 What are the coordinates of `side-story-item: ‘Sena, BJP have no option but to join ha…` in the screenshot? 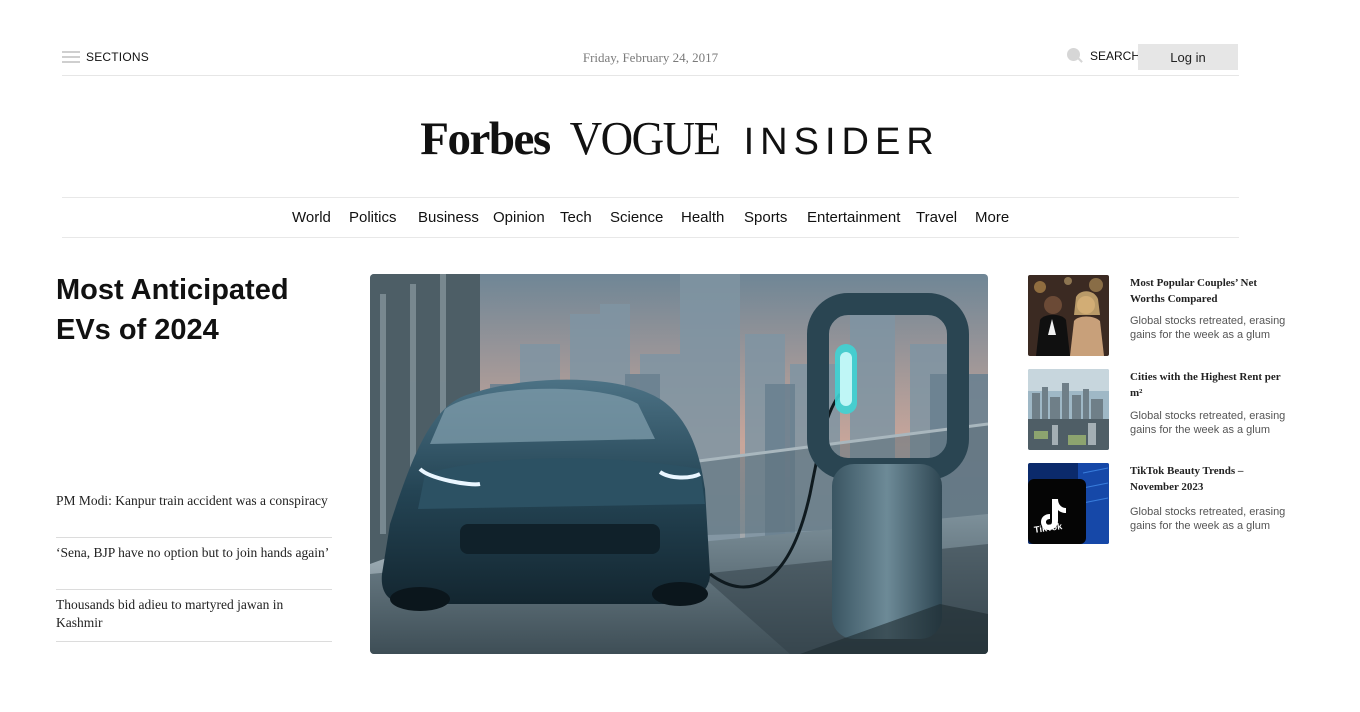 It's located at (194, 564).